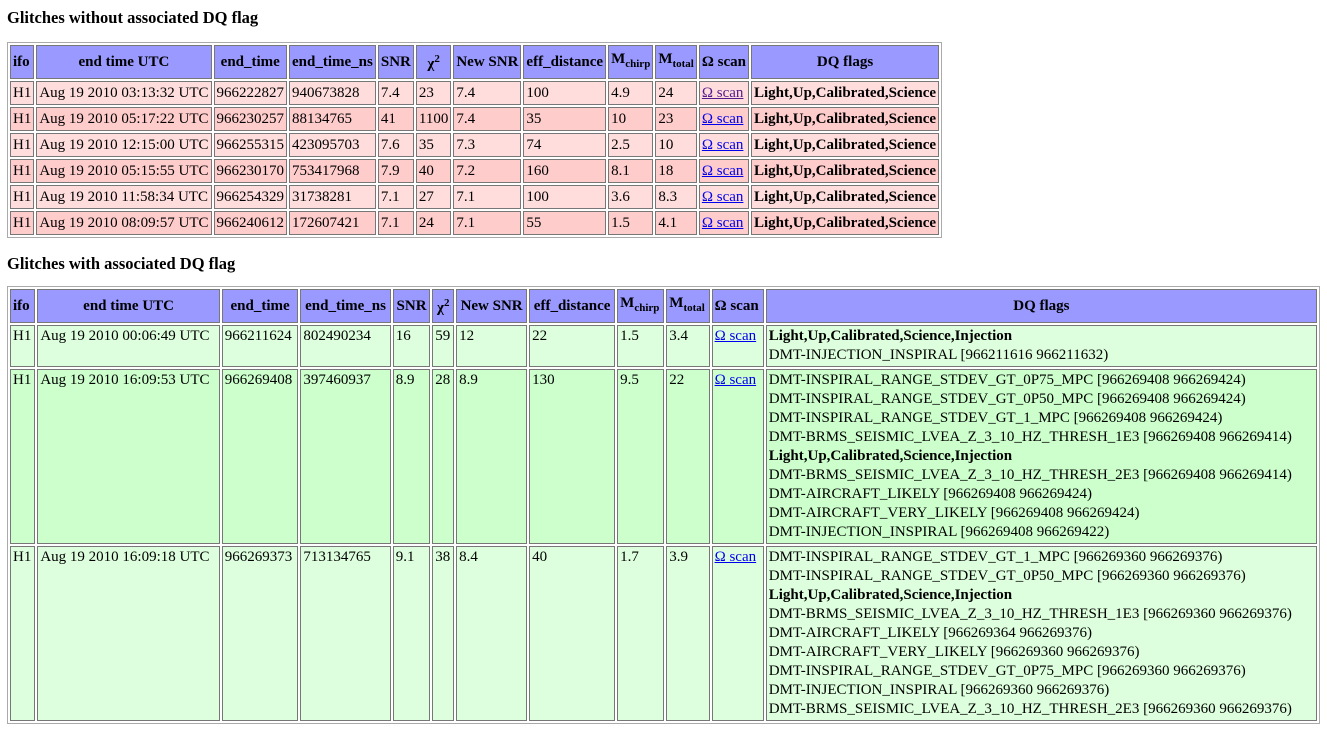  I want to click on cell-end-time-utc: Aug 19 2010 05:17:22 UTC, so click(124, 119).